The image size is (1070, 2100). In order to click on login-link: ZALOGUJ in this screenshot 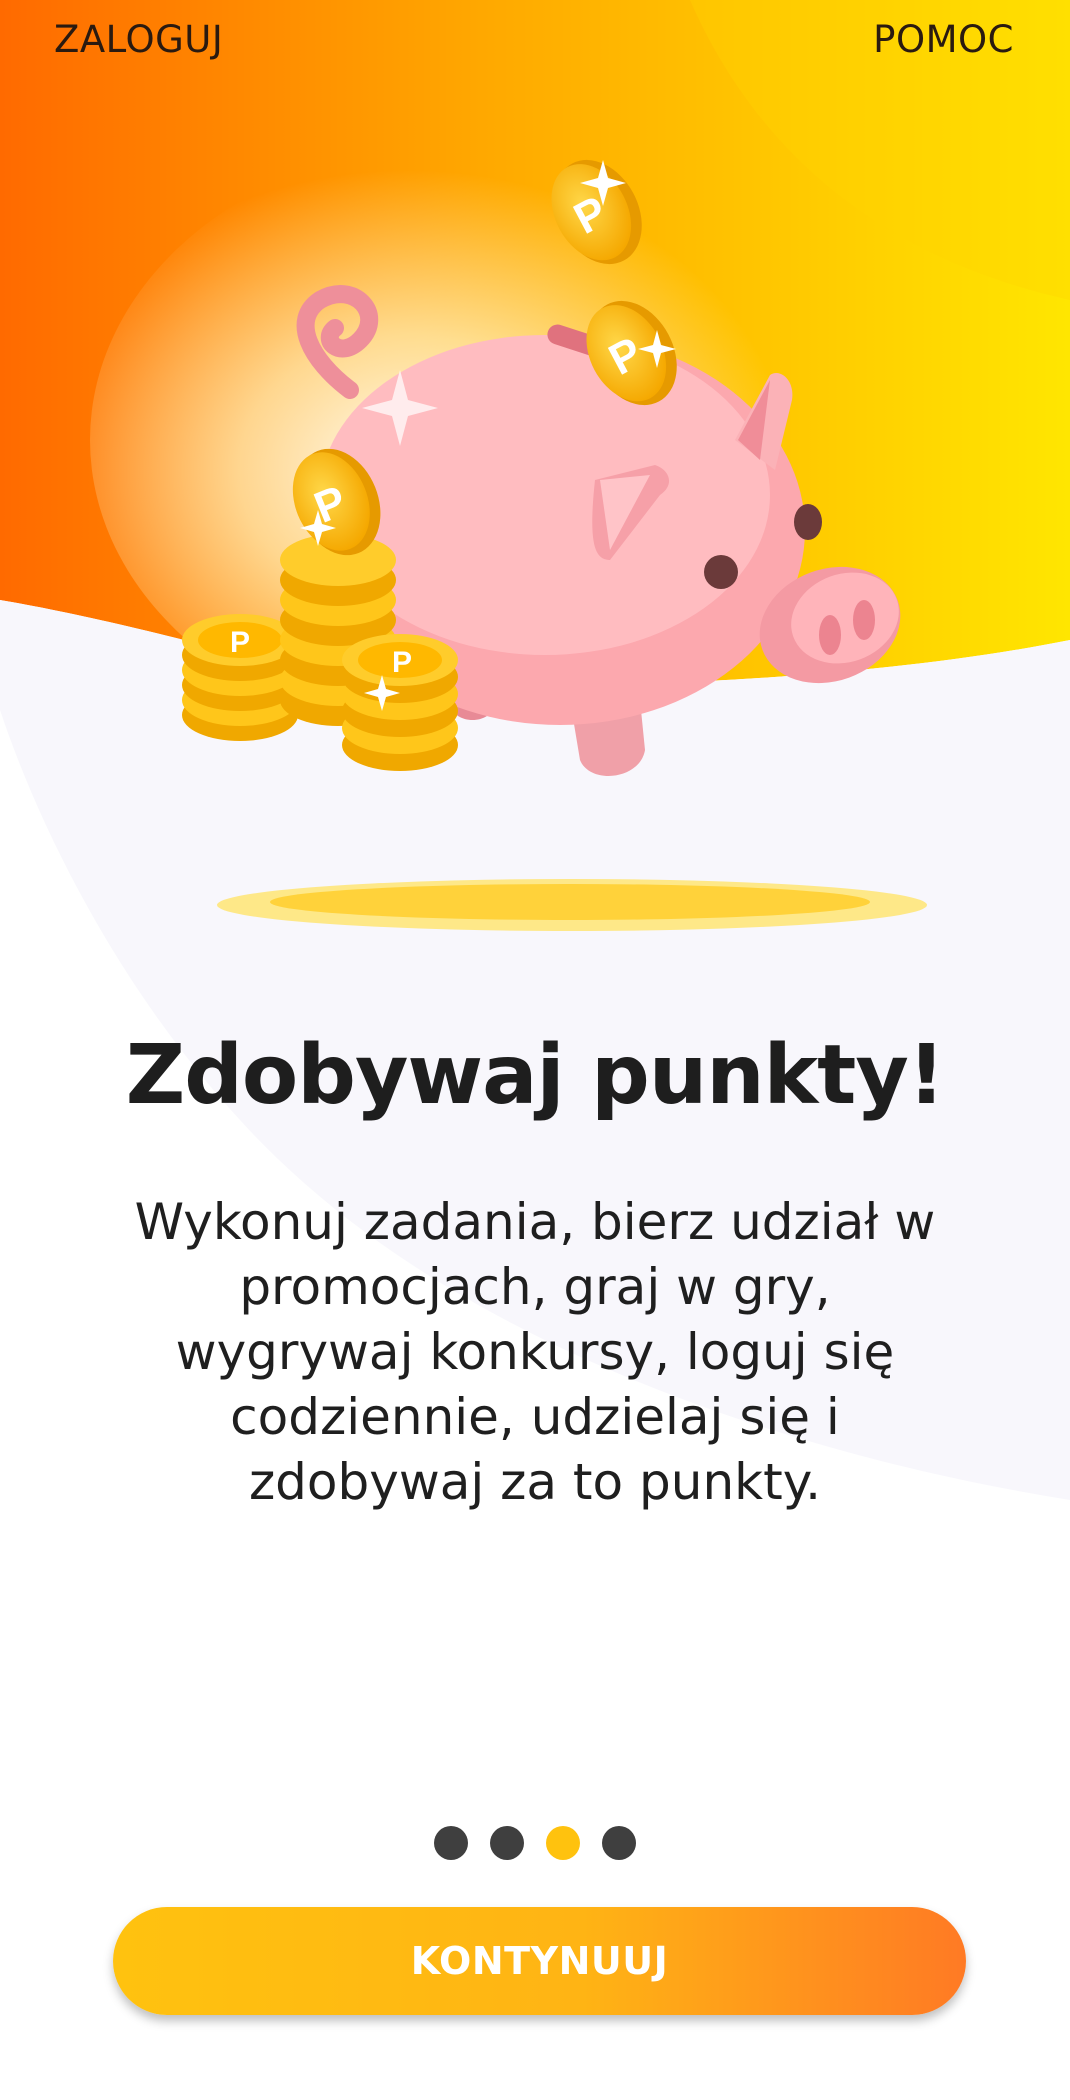, I will do `click(138, 39)`.